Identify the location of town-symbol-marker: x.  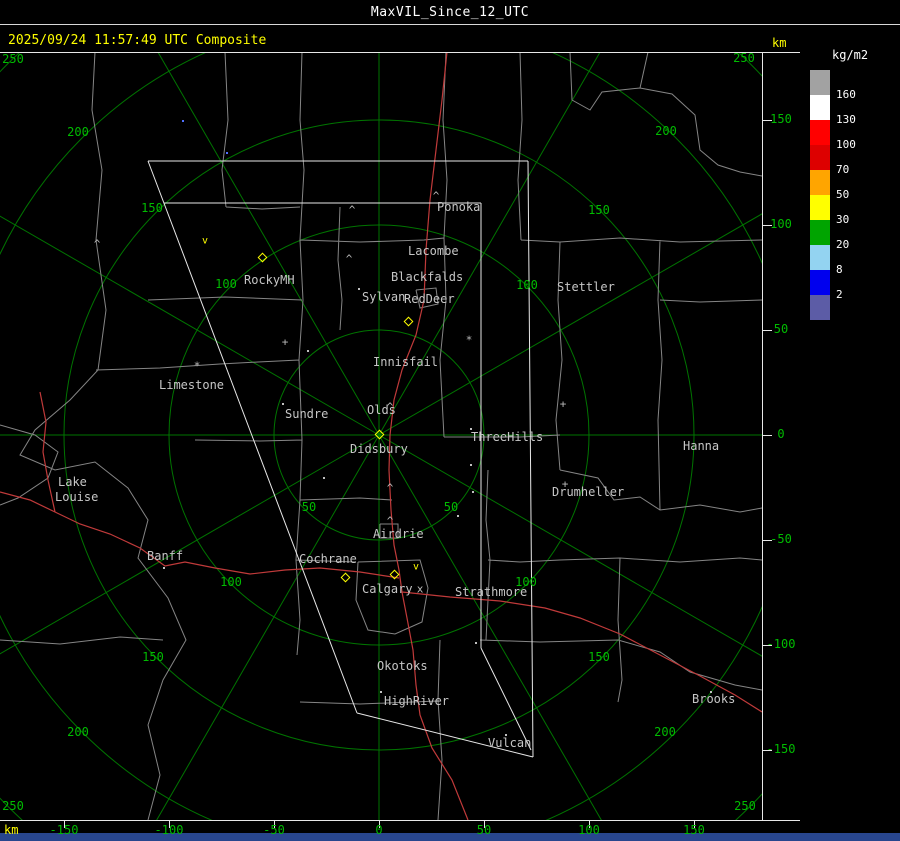
(420, 589).